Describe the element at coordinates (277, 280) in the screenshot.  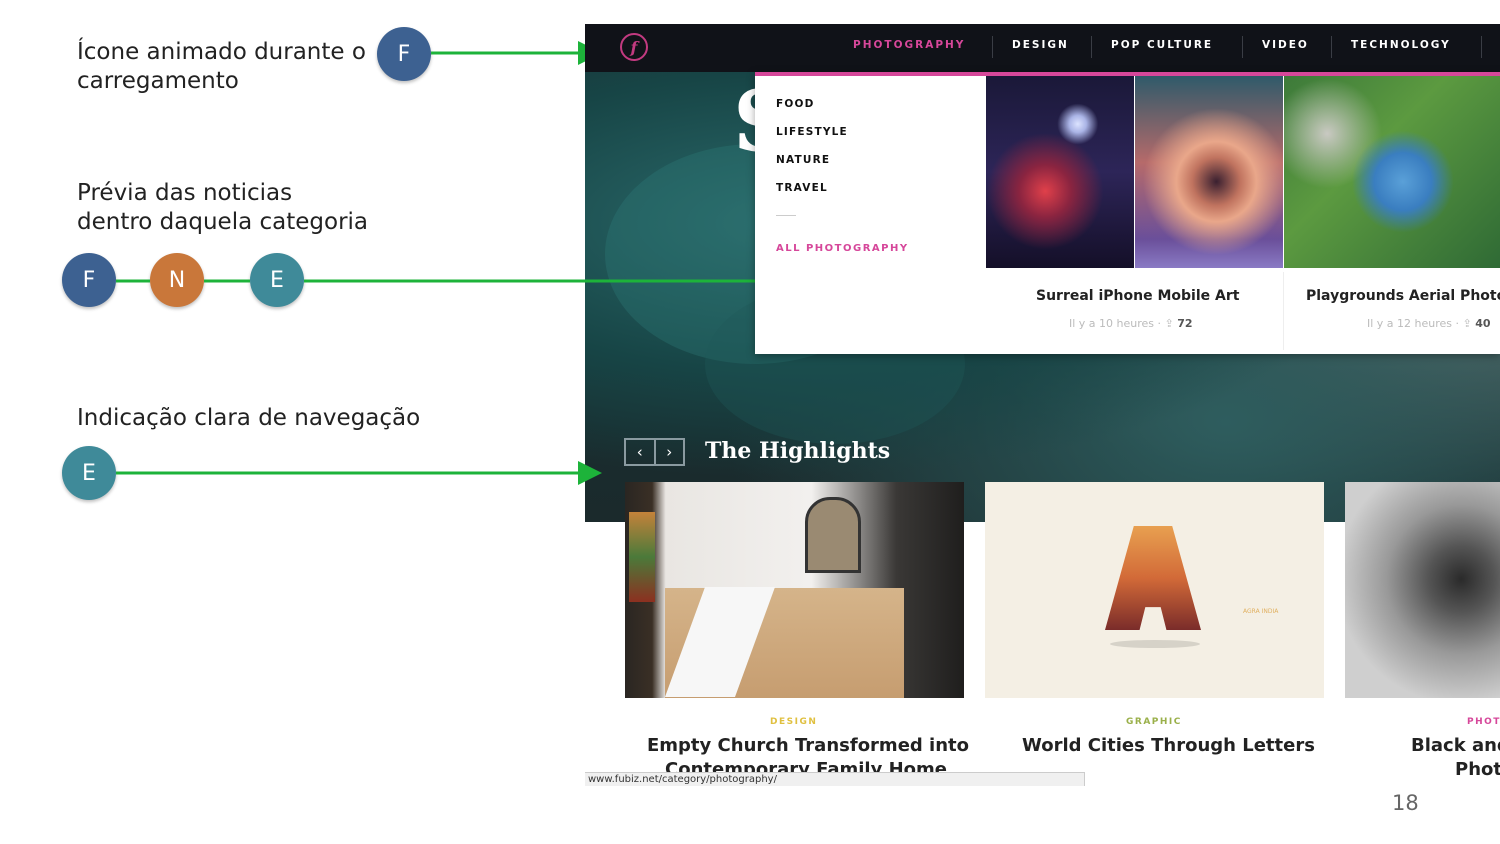
I see `badge-e-preview: E` at that location.